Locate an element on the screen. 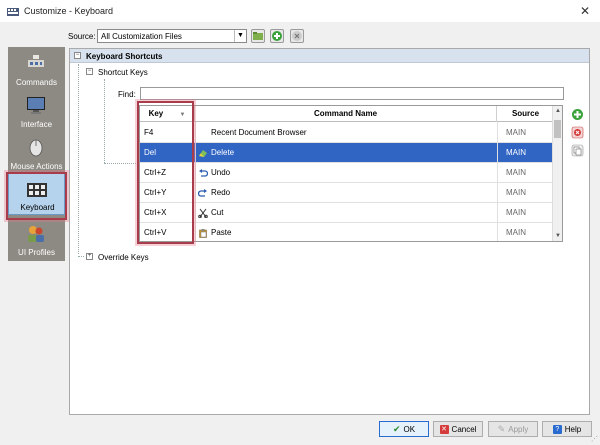 Image resolution: width=600 pixels, height=445 pixels. commands-icon is located at coordinates (36, 61).